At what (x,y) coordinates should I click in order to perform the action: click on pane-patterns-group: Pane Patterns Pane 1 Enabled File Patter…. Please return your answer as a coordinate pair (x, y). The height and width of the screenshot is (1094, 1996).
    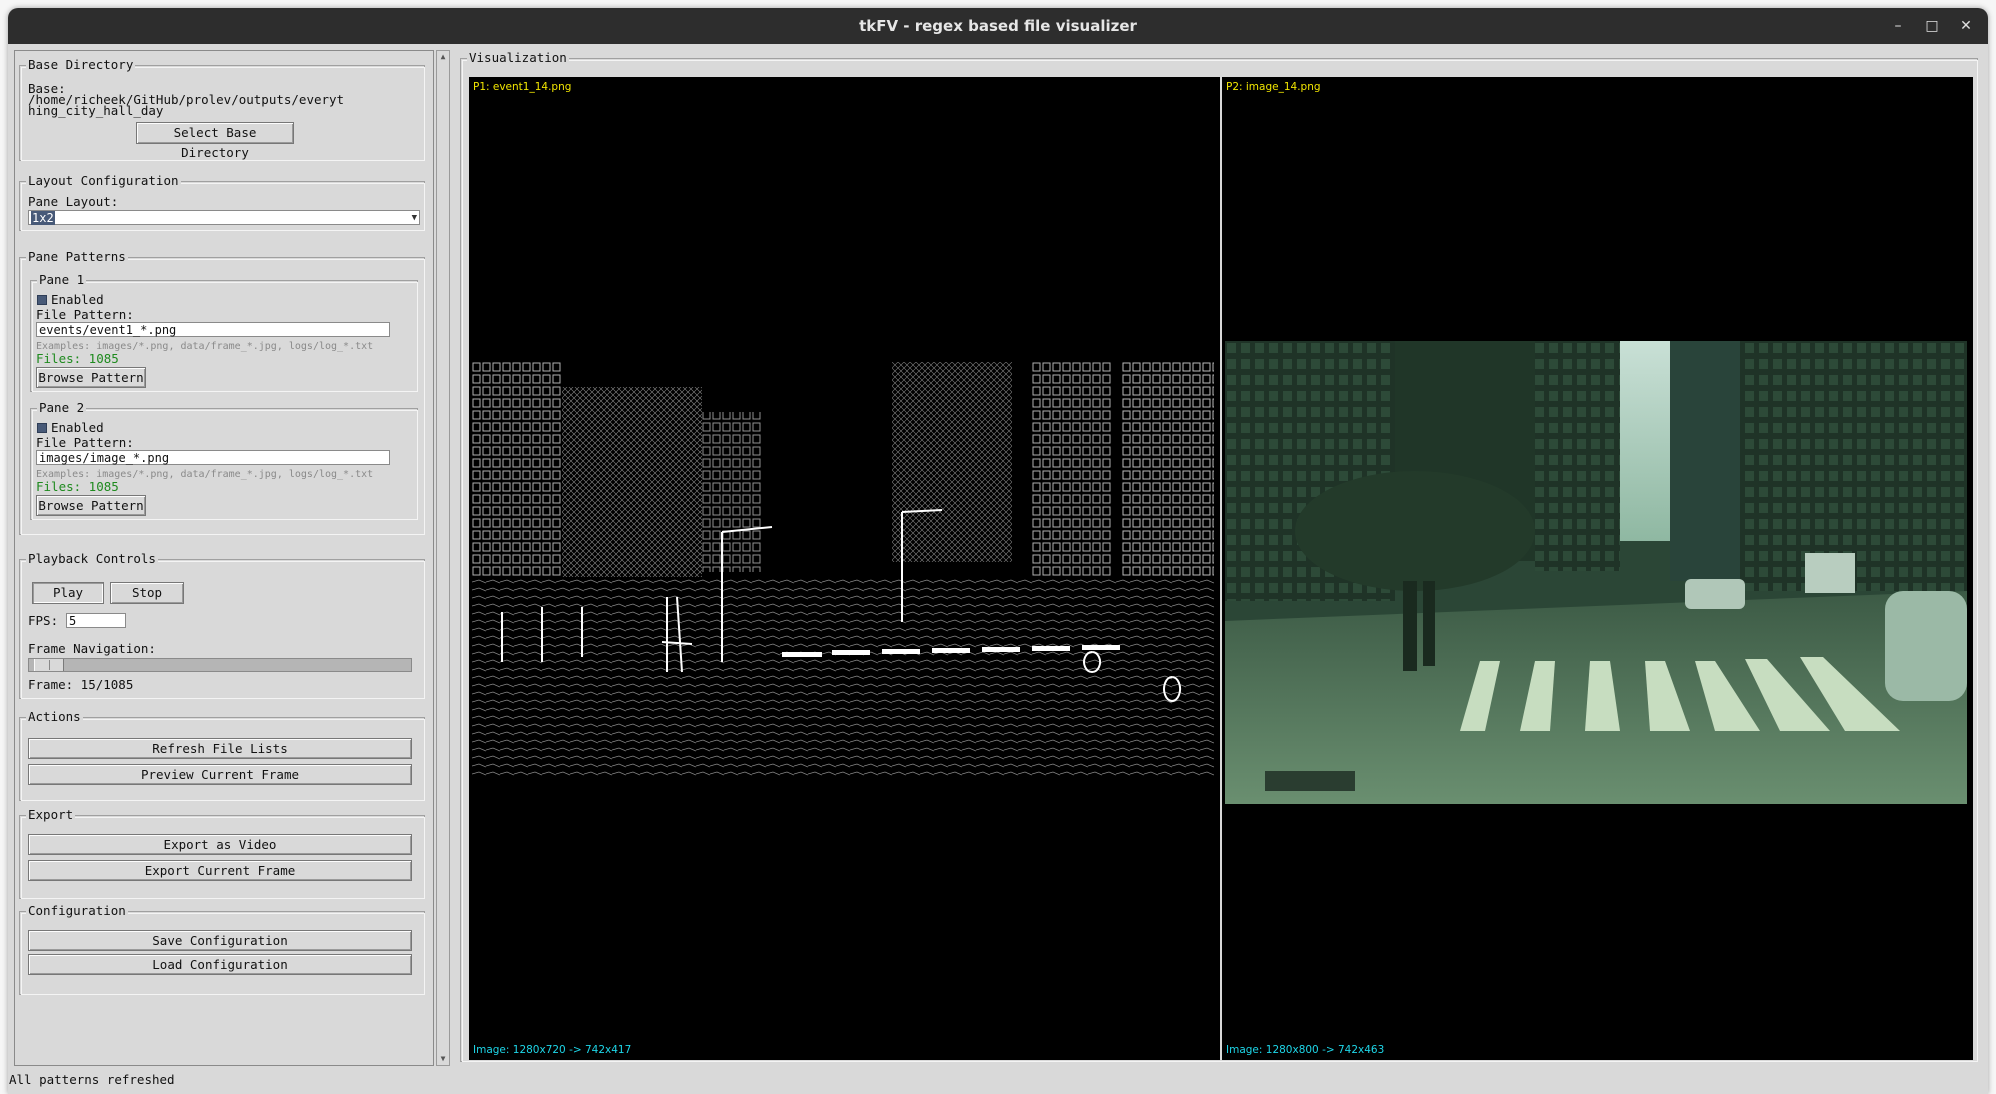
    Looking at the image, I should click on (222, 392).